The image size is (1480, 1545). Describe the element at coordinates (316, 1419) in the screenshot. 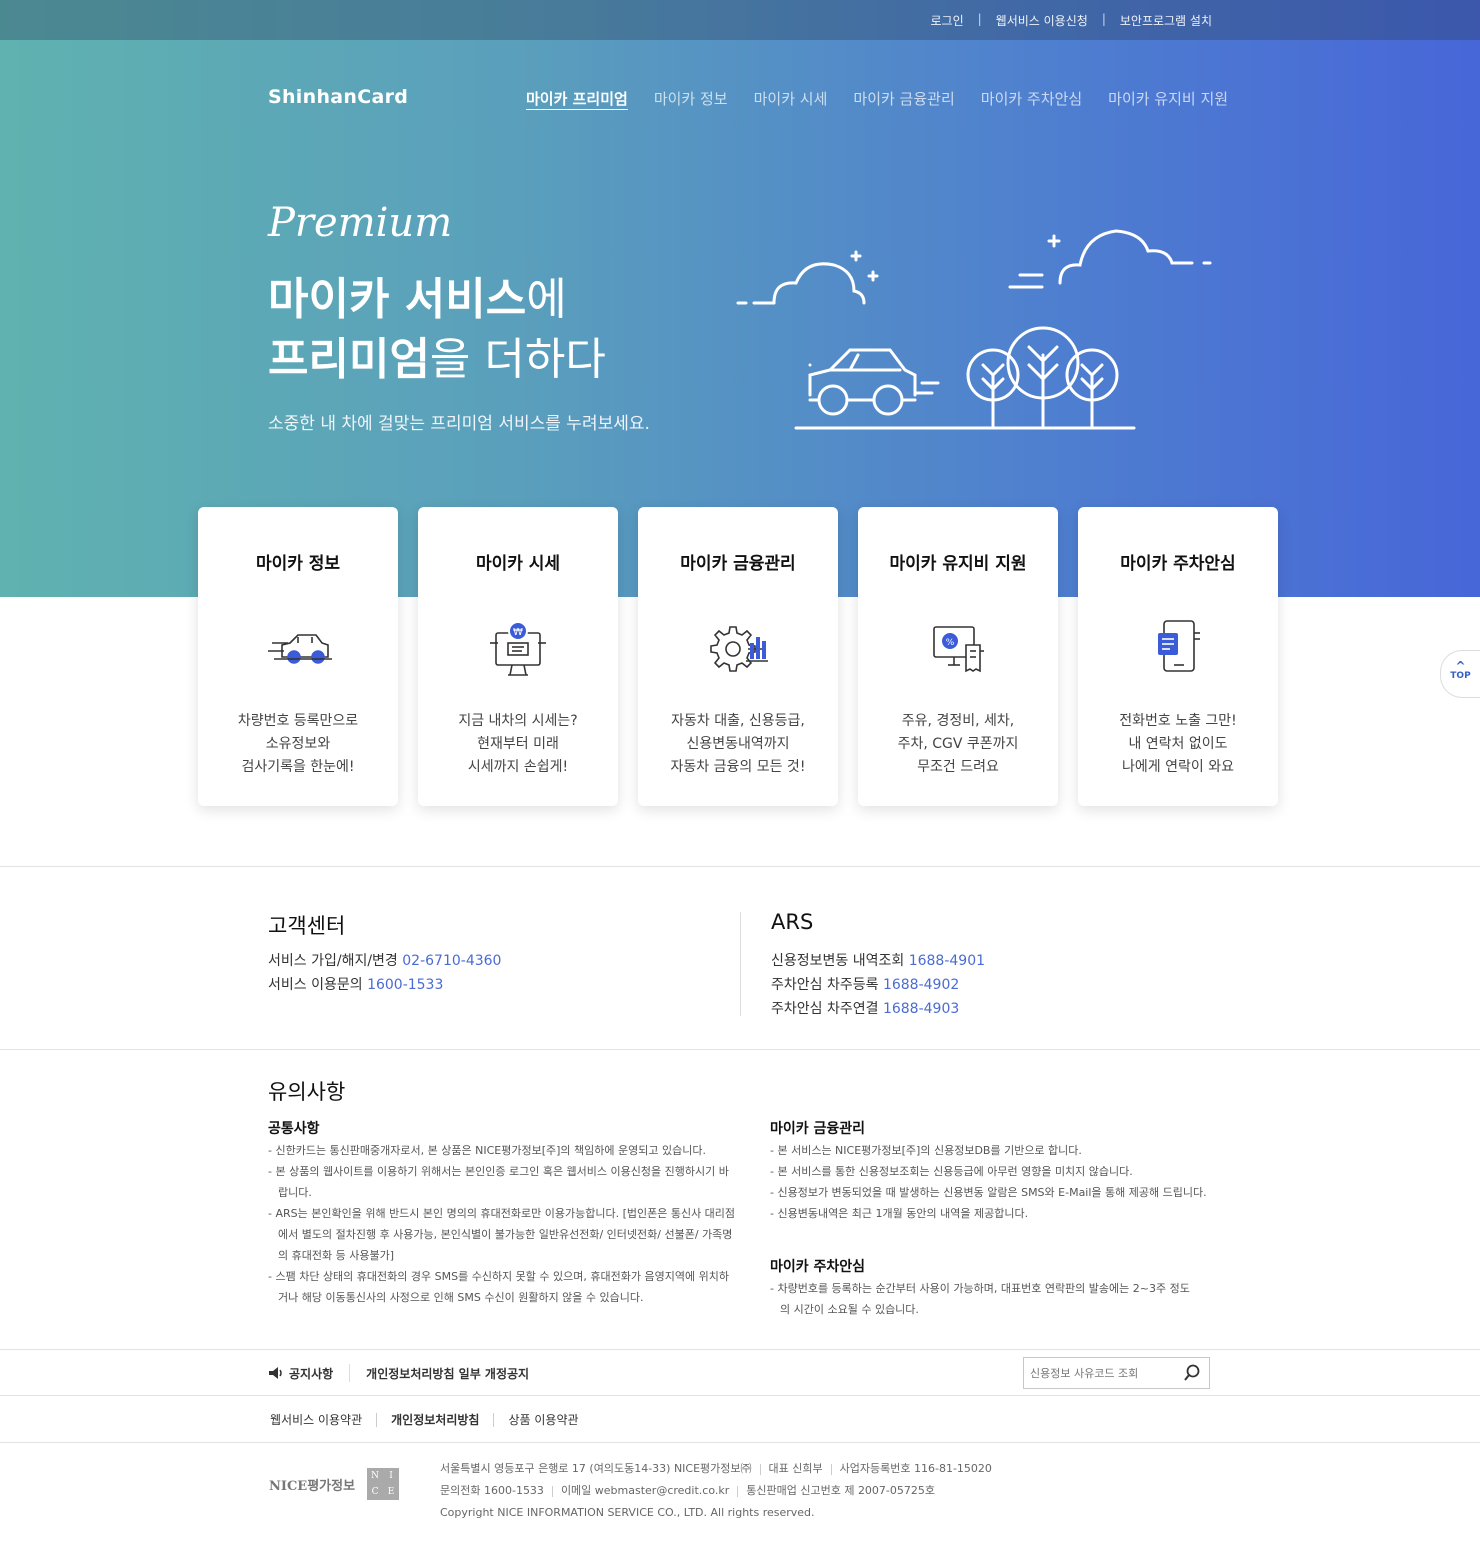

I see `web-service-terms-link: 웹서비스 이용약관` at that location.